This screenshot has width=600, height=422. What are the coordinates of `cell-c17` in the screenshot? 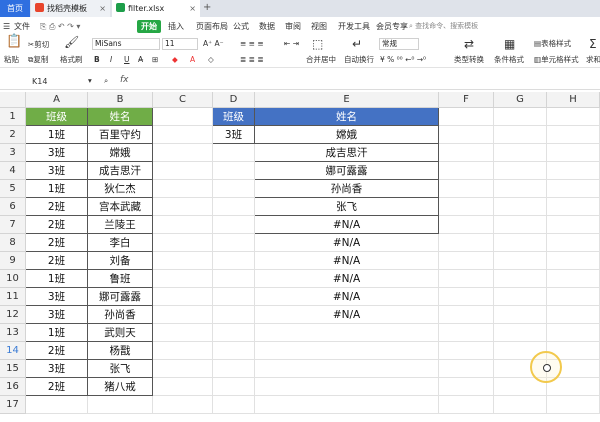 It's located at (183, 405).